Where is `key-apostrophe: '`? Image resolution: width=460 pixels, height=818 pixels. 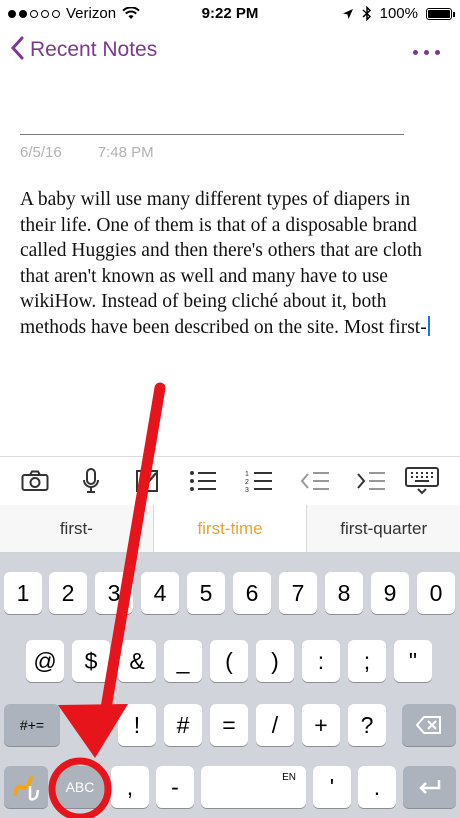 key-apostrophe: ' is located at coordinates (332, 787).